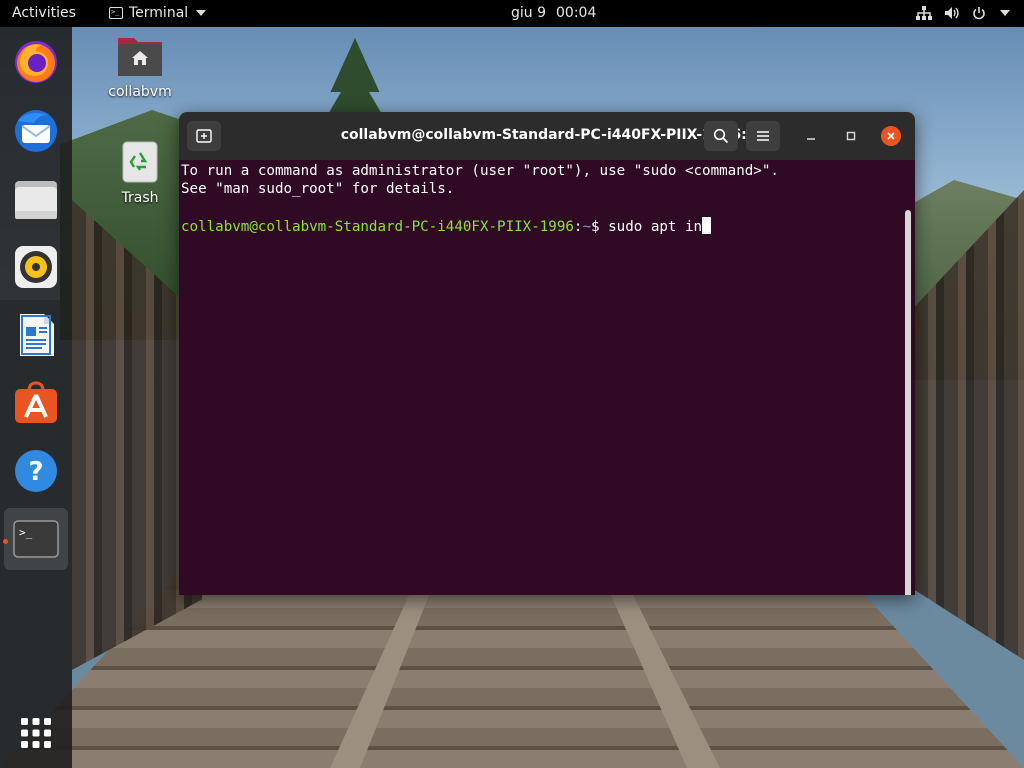  I want to click on hamburger-icon, so click(763, 136).